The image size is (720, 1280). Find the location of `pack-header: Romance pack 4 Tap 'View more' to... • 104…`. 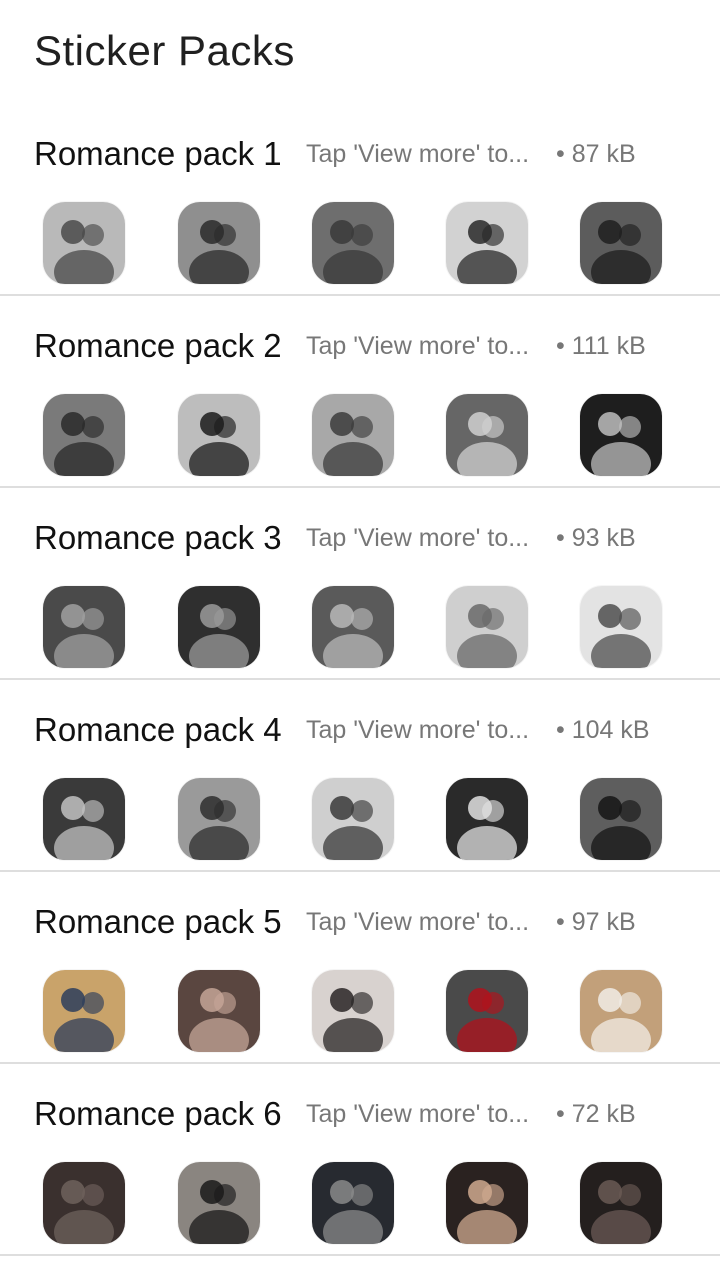

pack-header: Romance pack 4 Tap 'View more' to... • 104… is located at coordinates (364, 730).